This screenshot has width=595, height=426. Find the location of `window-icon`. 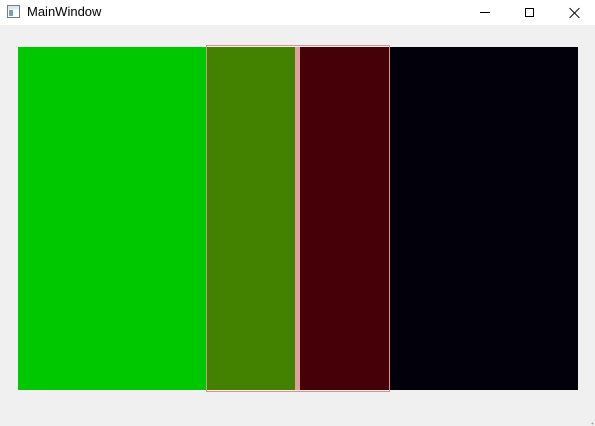

window-icon is located at coordinates (13, 11).